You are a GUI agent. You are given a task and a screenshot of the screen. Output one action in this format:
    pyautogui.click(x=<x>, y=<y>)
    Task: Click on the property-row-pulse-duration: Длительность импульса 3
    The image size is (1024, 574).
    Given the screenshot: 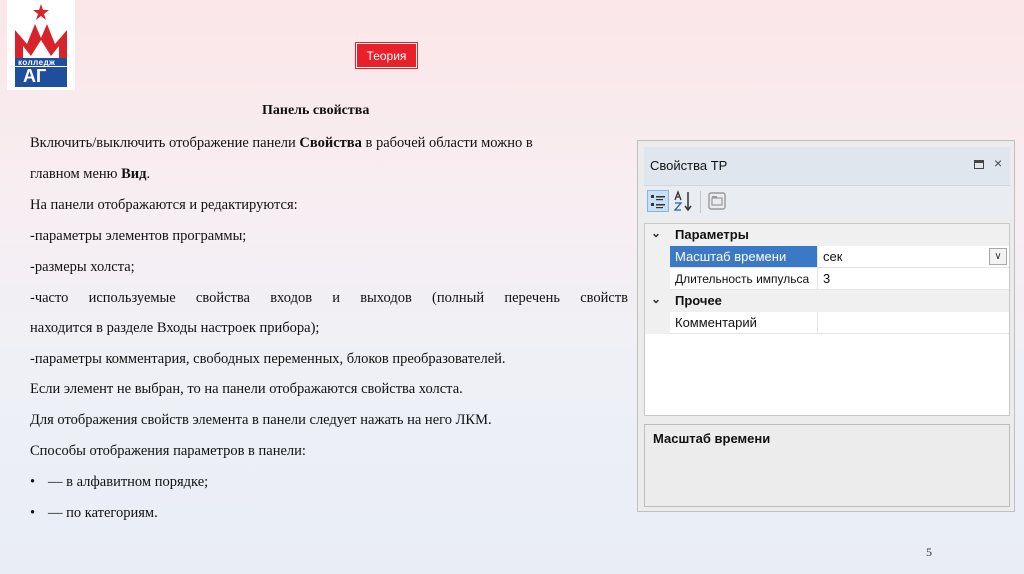 What is the action you would take?
    pyautogui.click(x=827, y=279)
    